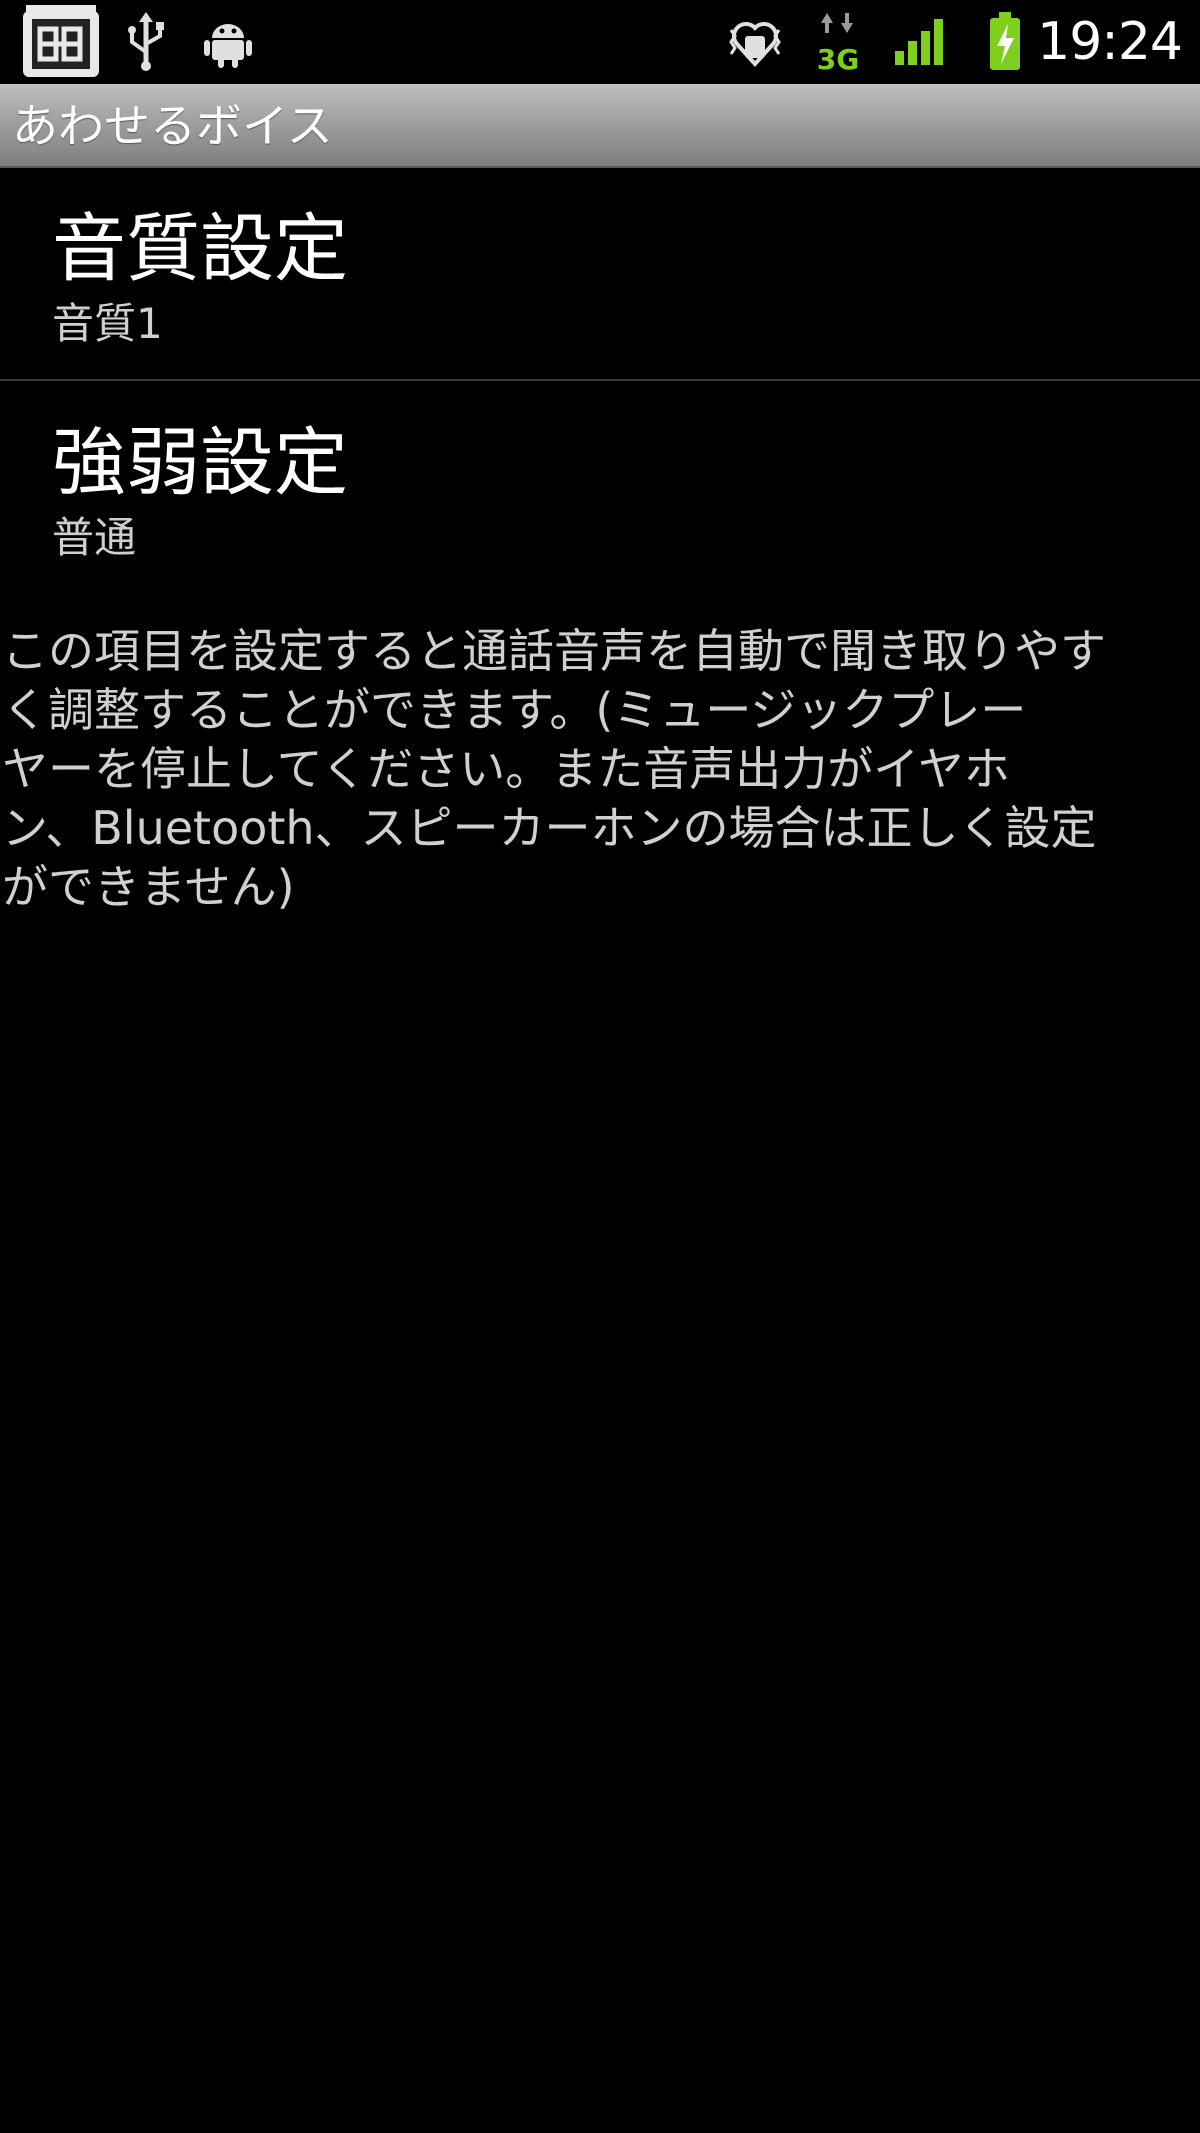 This screenshot has height=2133, width=1200. What do you see at coordinates (600, 380) in the screenshot?
I see `list-divider` at bounding box center [600, 380].